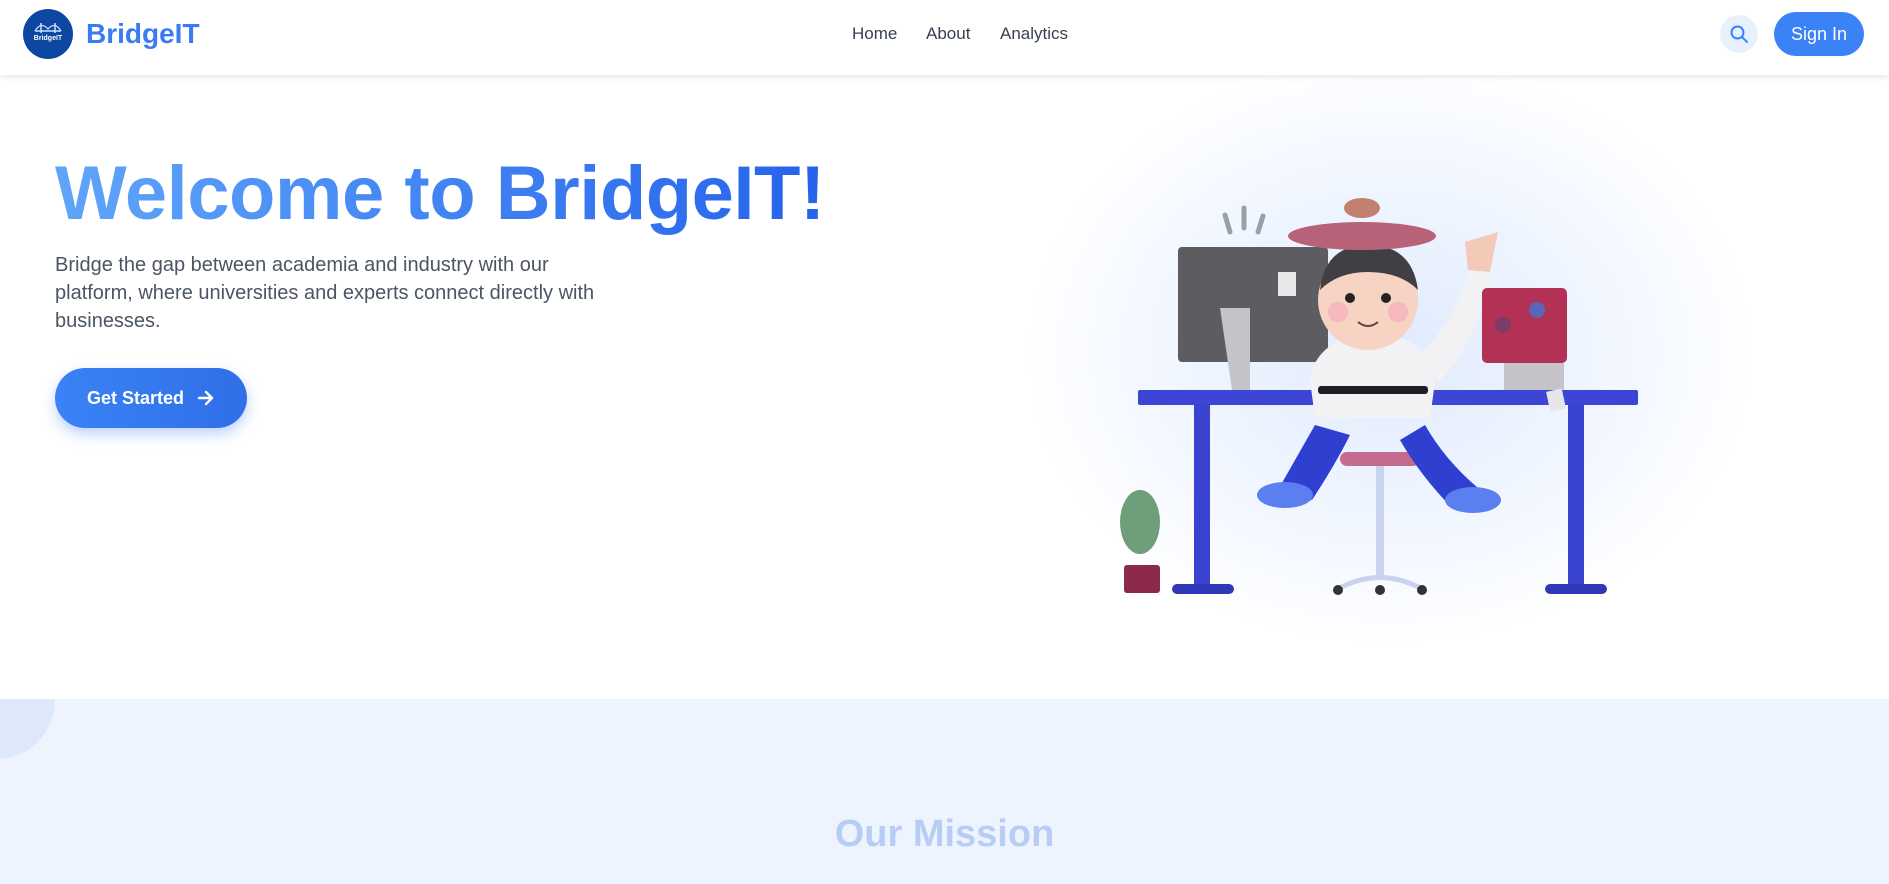  Describe the element at coordinates (1142, 579) in the screenshot. I see `plant-pot` at that location.